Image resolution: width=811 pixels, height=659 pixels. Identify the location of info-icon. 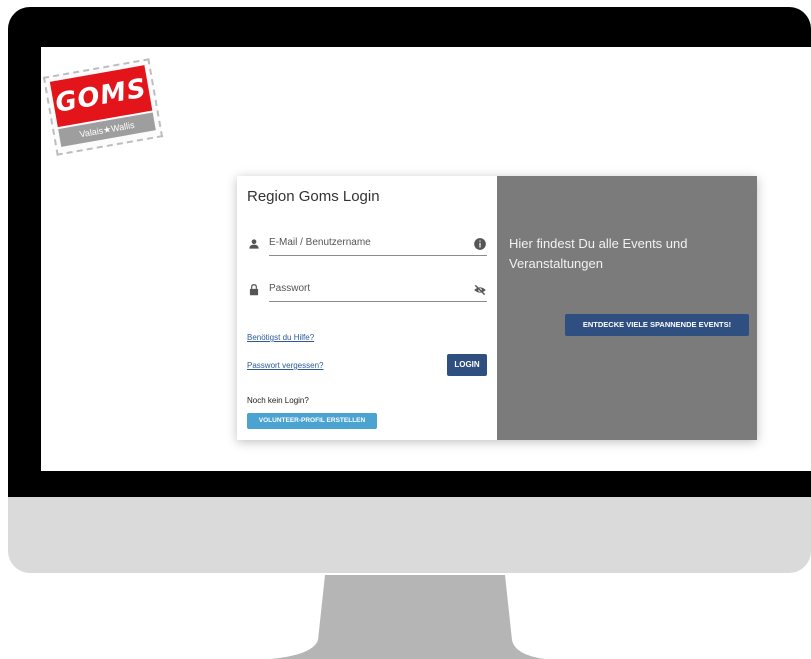
(480, 244).